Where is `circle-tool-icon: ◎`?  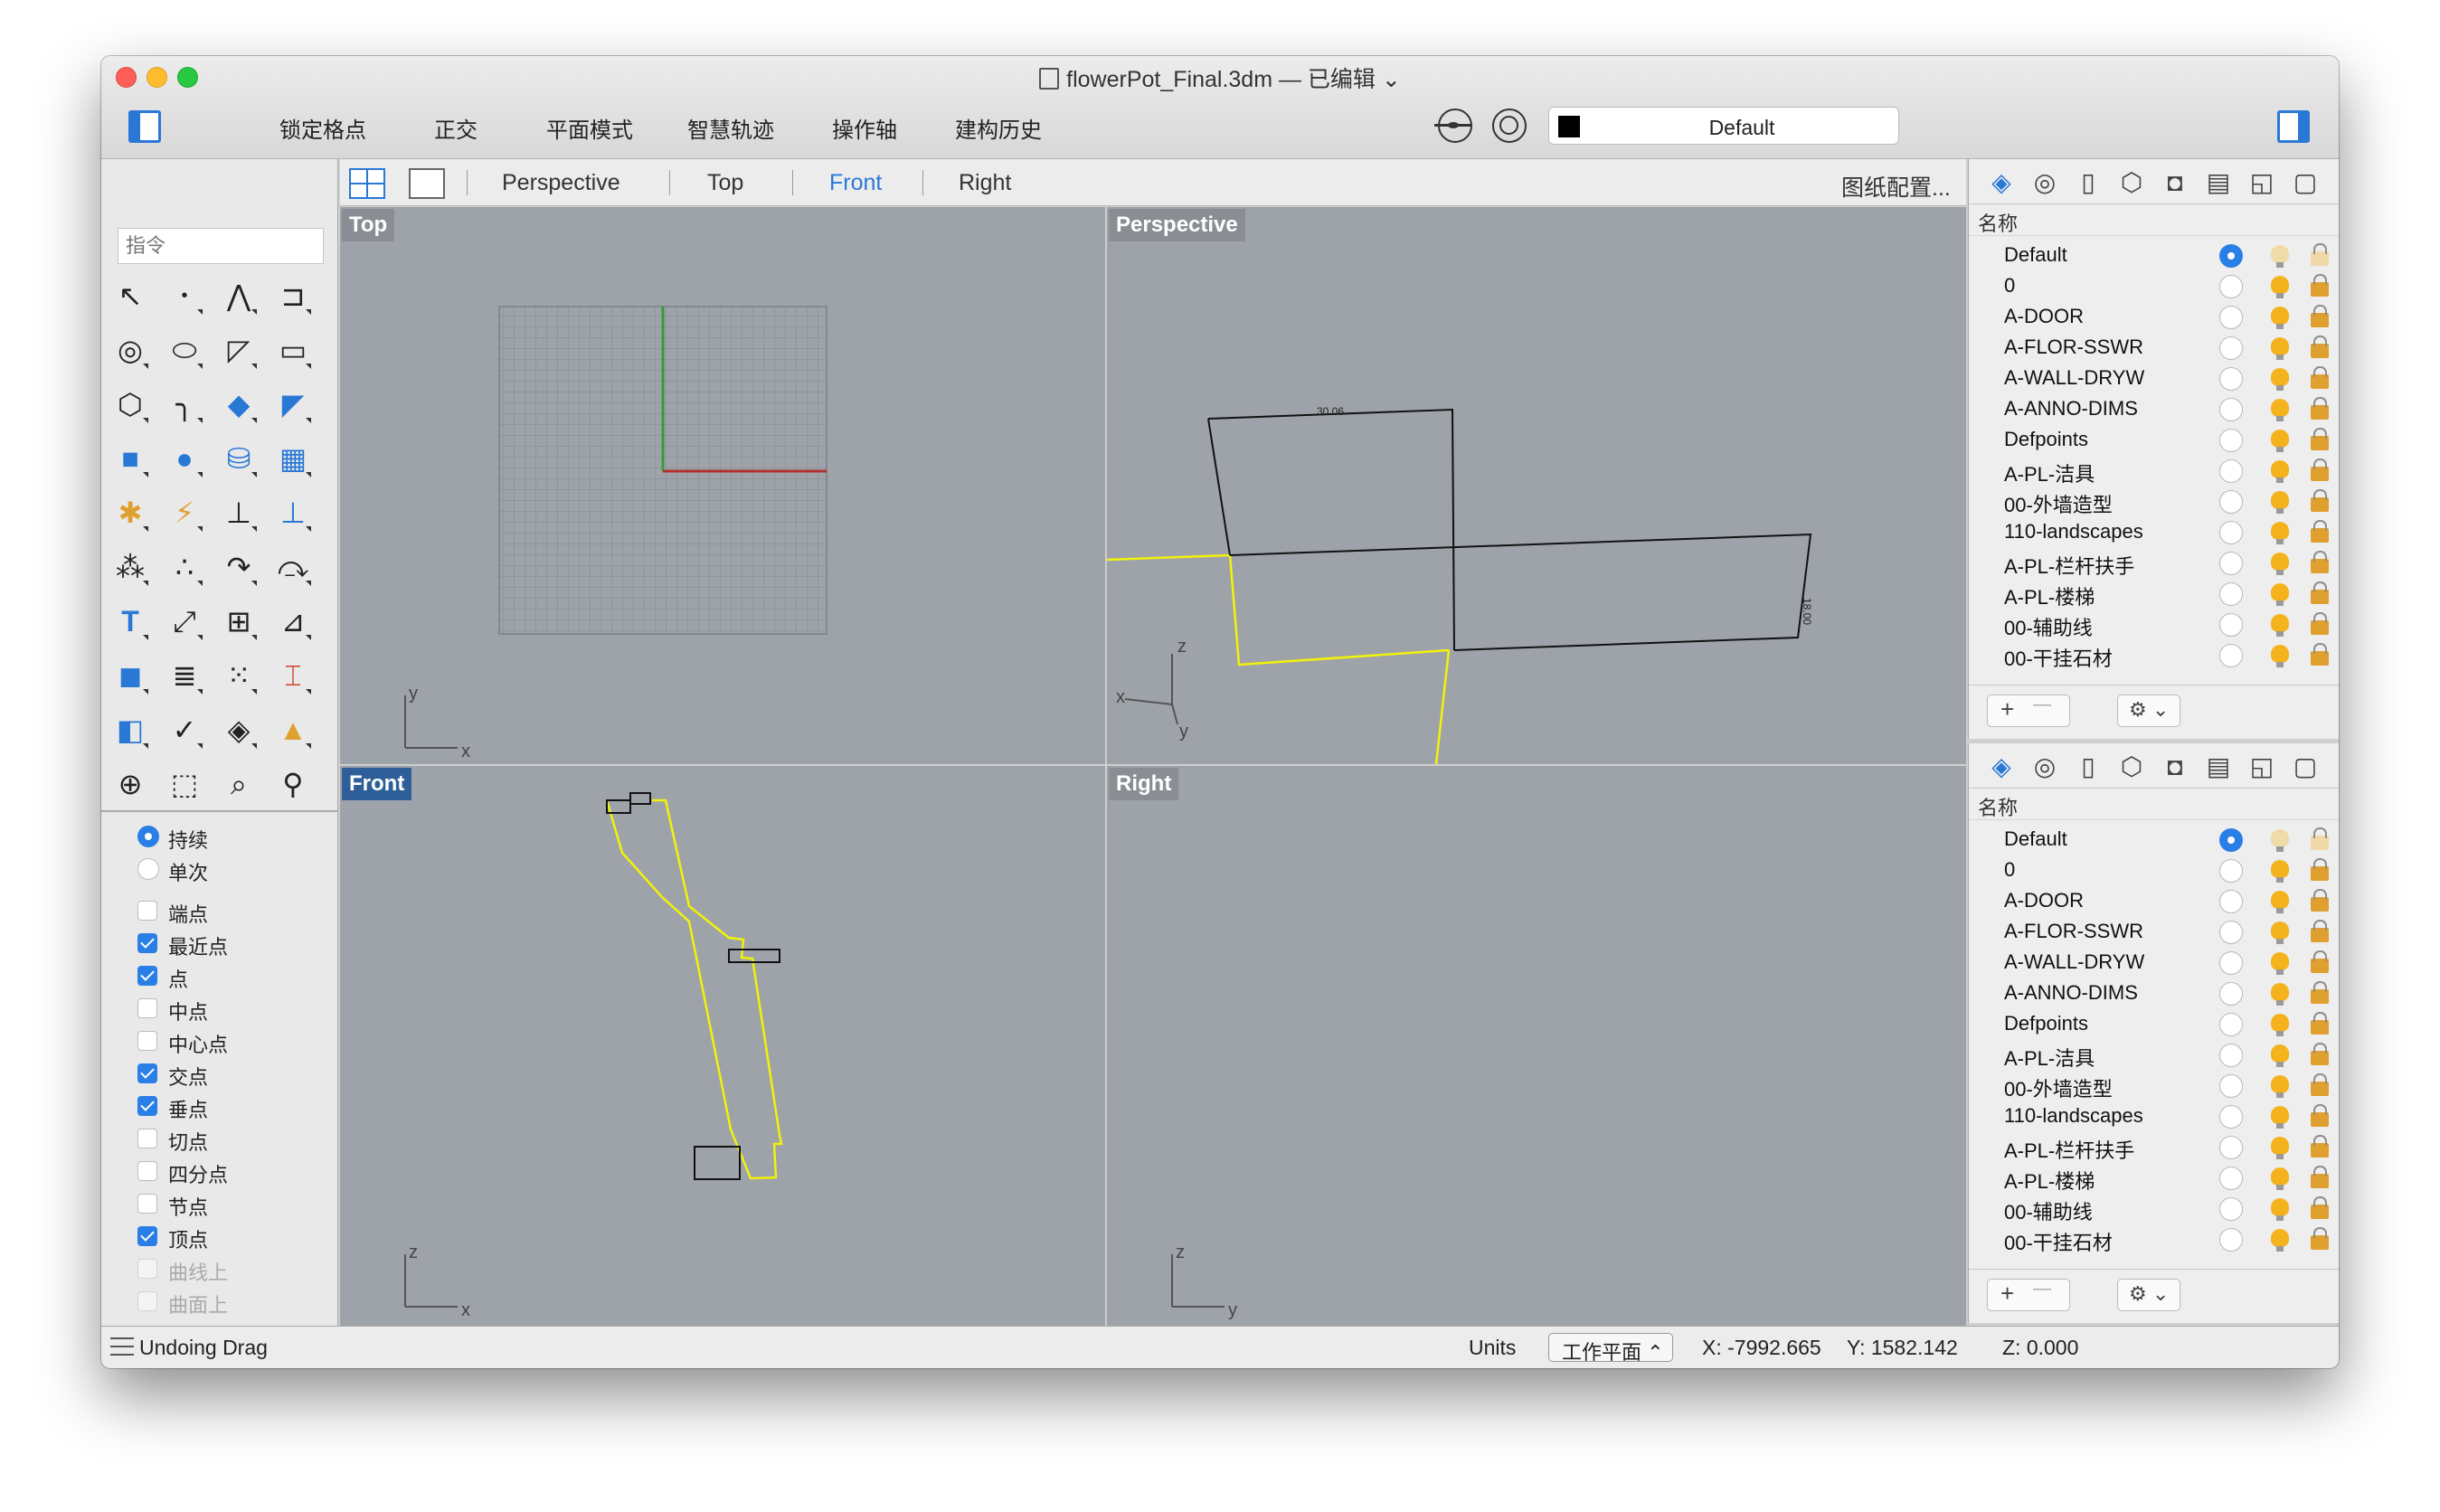 circle-tool-icon: ◎ is located at coordinates (130, 350).